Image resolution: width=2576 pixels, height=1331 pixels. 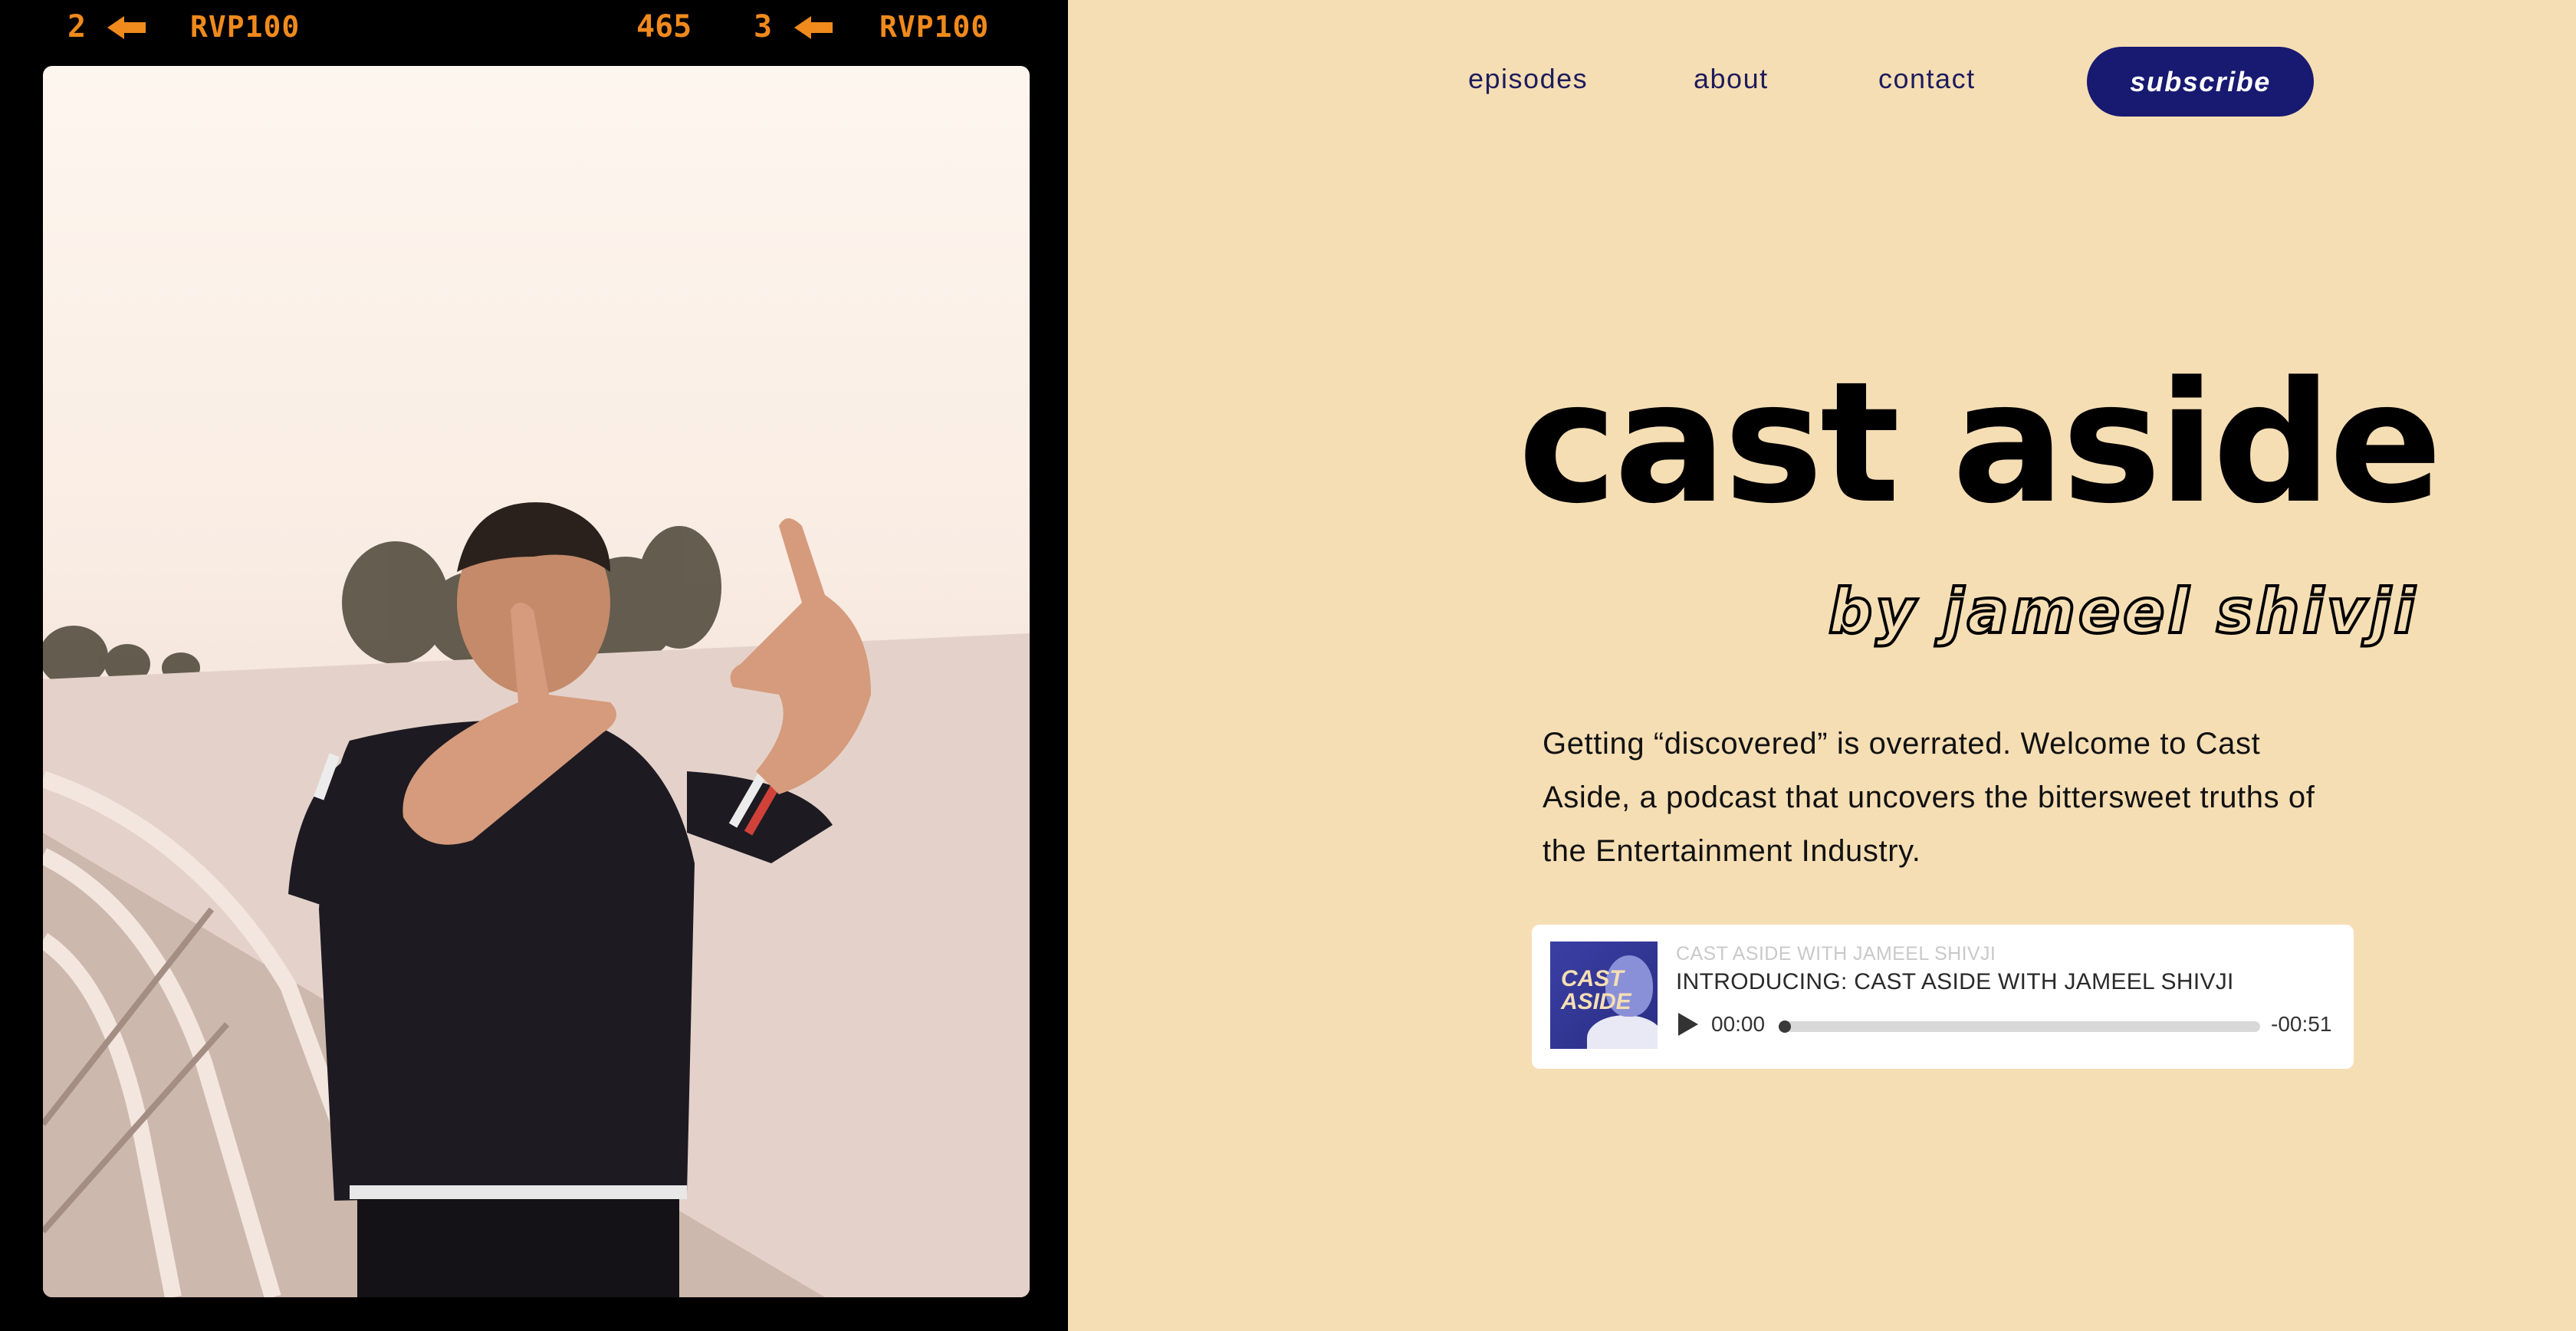 What do you see at coordinates (1739, 1024) in the screenshot?
I see `current-time: 00:00` at bounding box center [1739, 1024].